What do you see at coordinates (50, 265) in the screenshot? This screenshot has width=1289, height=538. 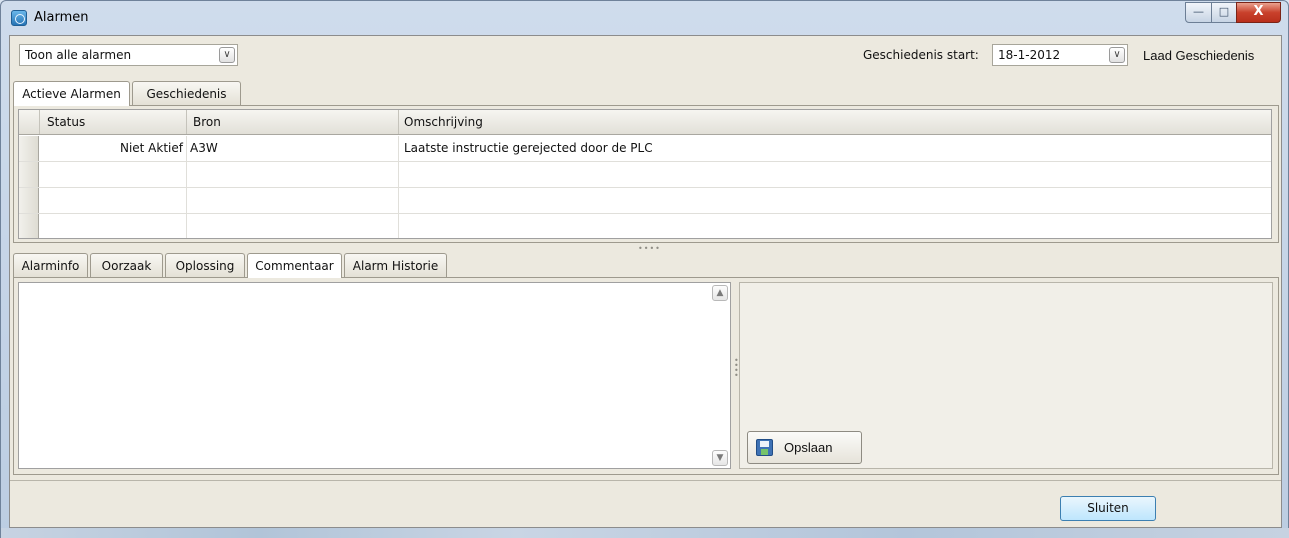 I see `tab-alarminfo: Alarminfo` at bounding box center [50, 265].